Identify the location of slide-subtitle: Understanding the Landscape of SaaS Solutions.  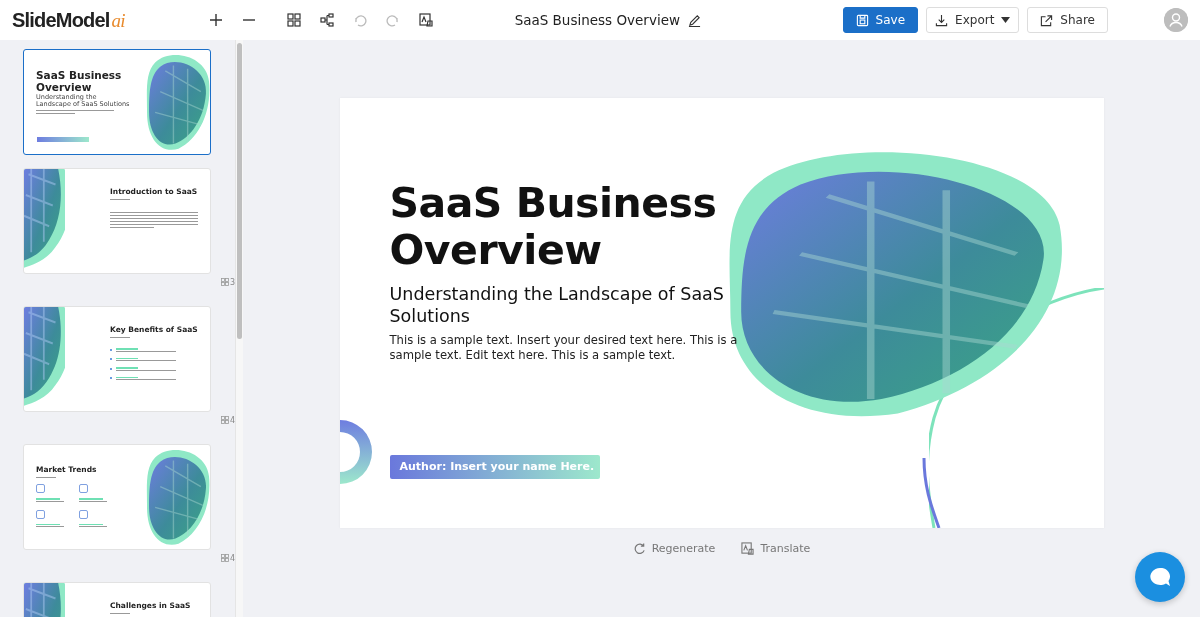
(557, 305).